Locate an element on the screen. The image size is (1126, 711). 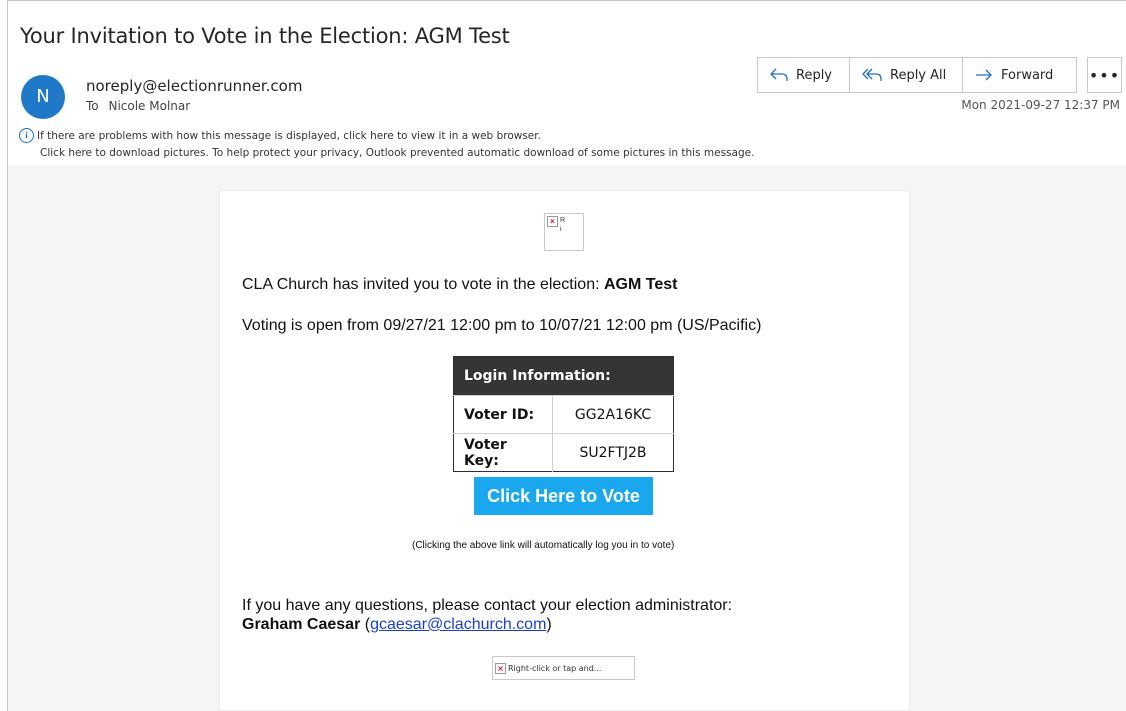
reply-all-label: Reply All is located at coordinates (918, 75).